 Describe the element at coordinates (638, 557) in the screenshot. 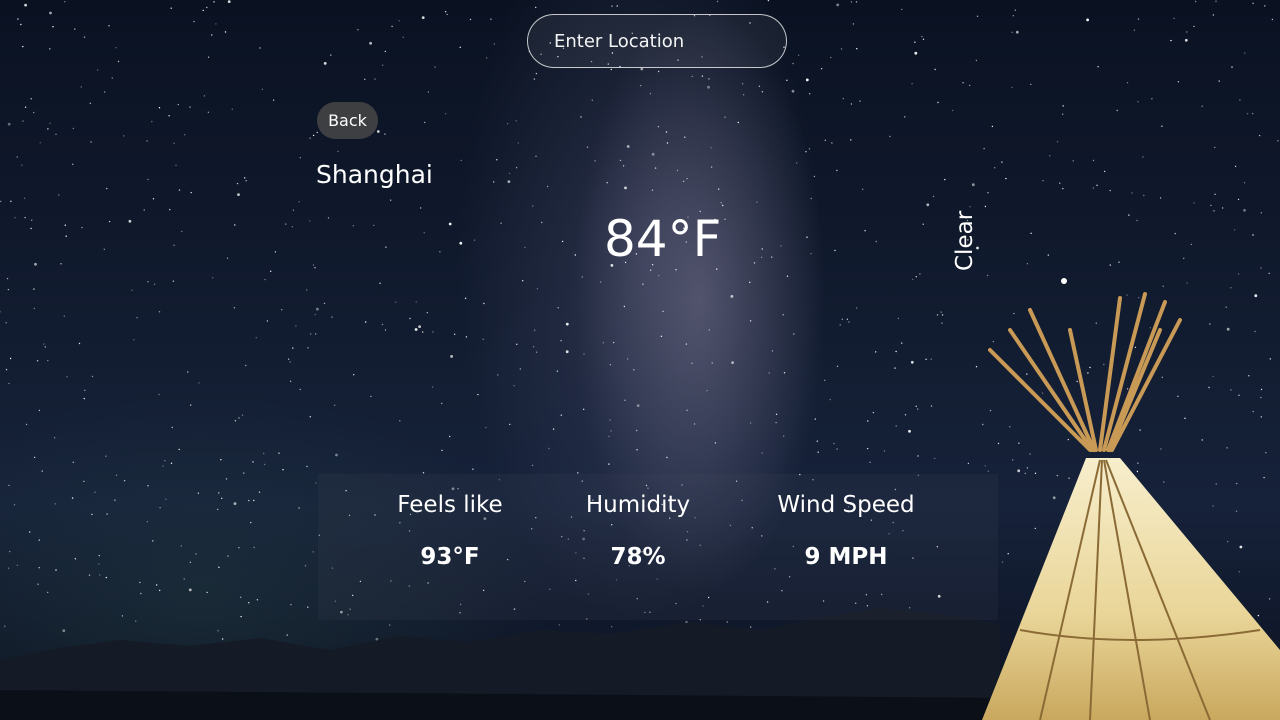

I see `humidity-value: 78%` at that location.